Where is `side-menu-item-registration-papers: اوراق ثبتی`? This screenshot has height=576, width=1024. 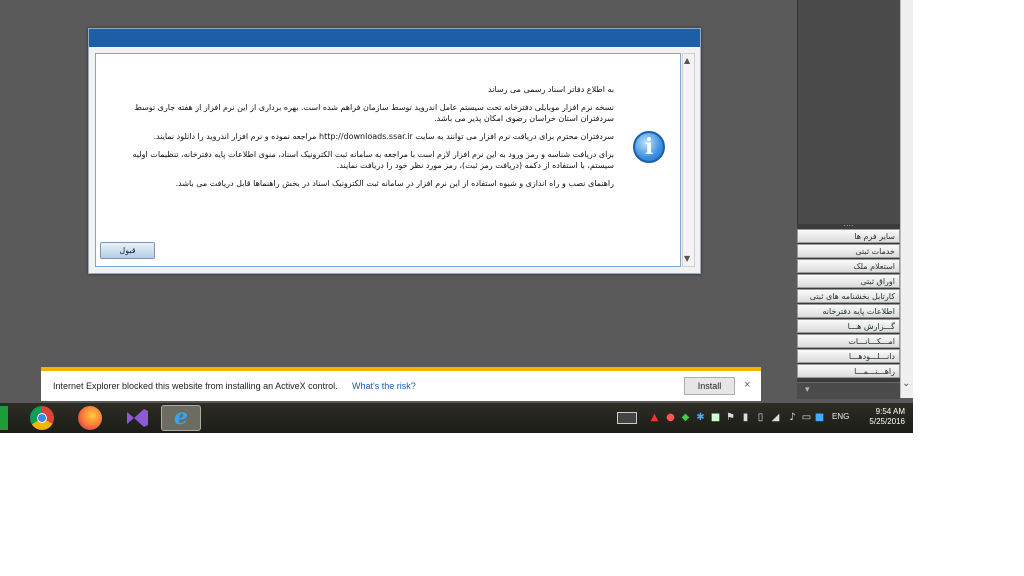
side-menu-item-registration-papers: اوراق ثبتی is located at coordinates (848, 281).